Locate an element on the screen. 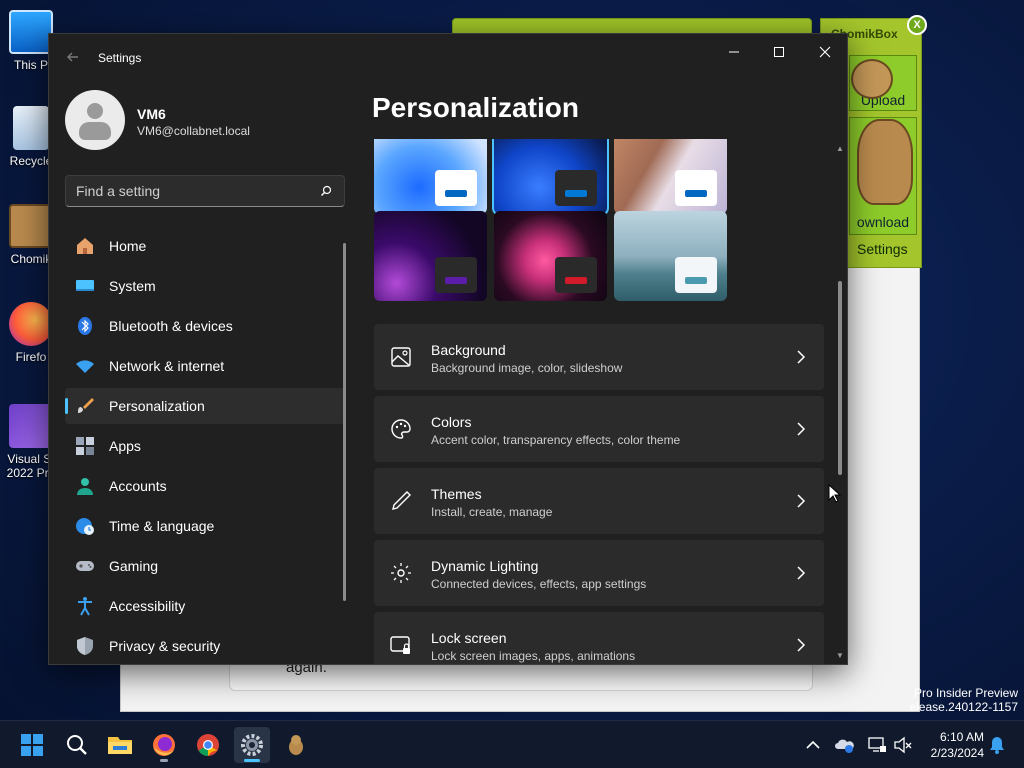  watermark-line: Pro Insider Preview is located at coordinates (965, 693).